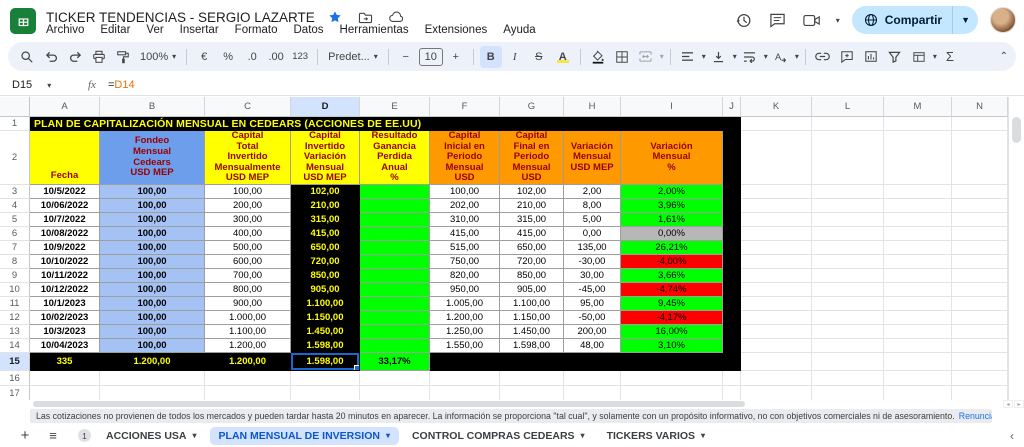 Image resolution: width=1024 pixels, height=447 pixels. Describe the element at coordinates (672, 234) in the screenshot. I see `cell-var-pct: 0,00%` at that location.